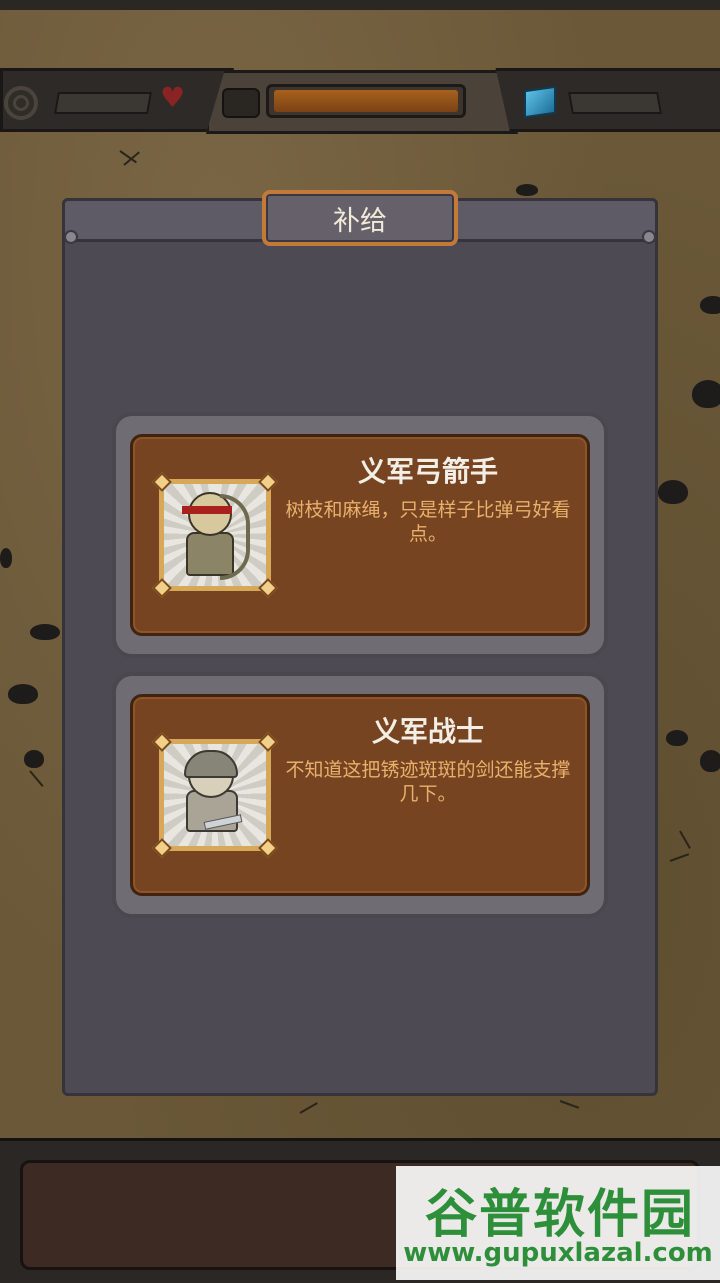 The height and width of the screenshot is (1283, 720). Describe the element at coordinates (103, 103) in the screenshot. I see `health-bar` at that location.